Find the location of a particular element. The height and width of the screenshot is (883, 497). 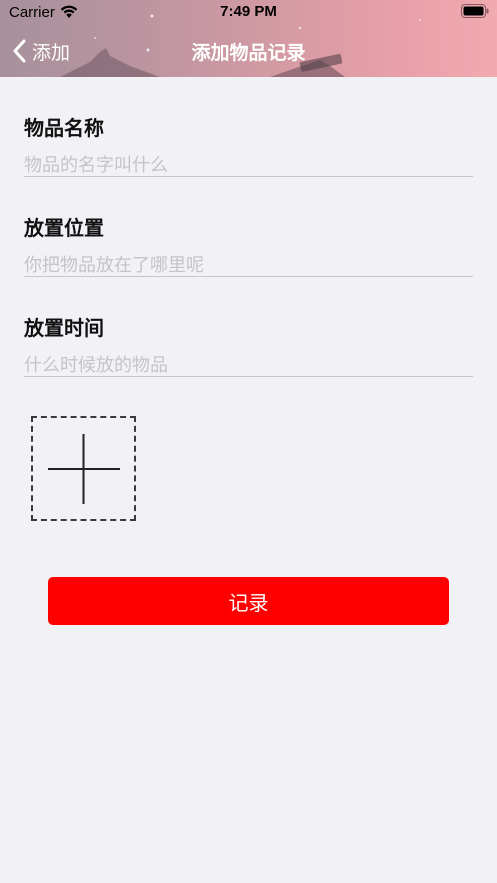

item-name-input is located at coordinates (234, 165).